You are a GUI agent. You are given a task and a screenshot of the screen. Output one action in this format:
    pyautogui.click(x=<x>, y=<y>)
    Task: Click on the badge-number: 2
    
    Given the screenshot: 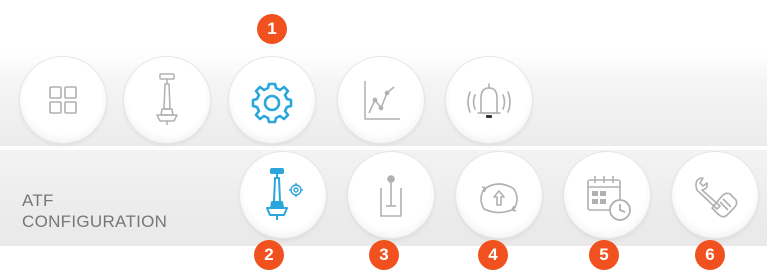 What is the action you would take?
    pyautogui.click(x=269, y=254)
    